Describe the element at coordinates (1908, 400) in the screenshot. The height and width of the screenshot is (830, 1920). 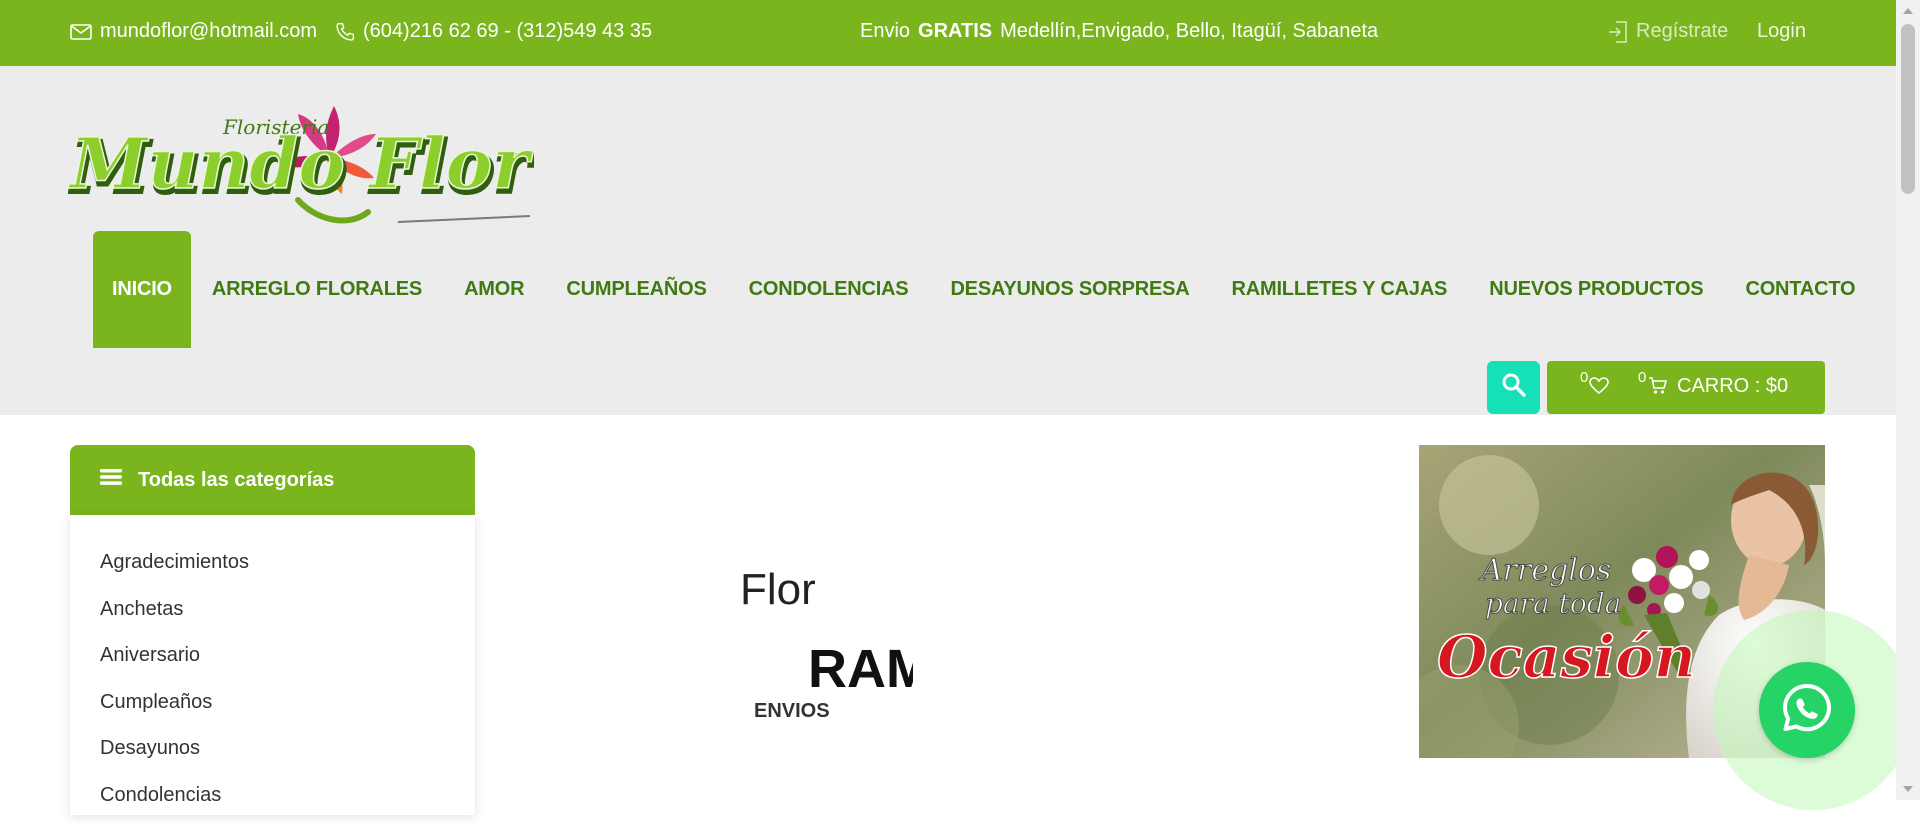
I see `page-scrollbar` at that location.